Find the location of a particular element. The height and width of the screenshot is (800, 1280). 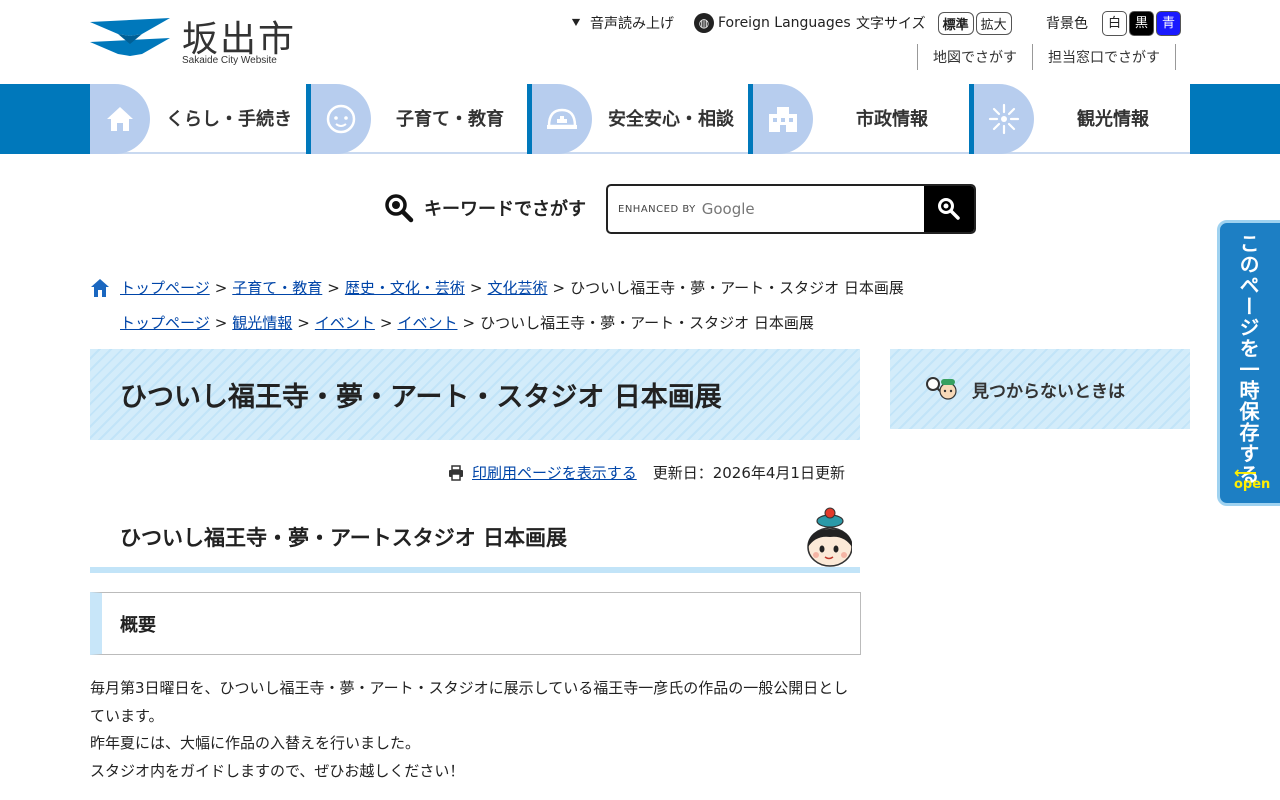

open-label: open is located at coordinates (1252, 484).